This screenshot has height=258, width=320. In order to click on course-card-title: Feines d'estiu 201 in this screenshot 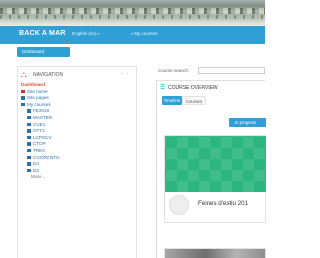, I will do `click(223, 203)`.